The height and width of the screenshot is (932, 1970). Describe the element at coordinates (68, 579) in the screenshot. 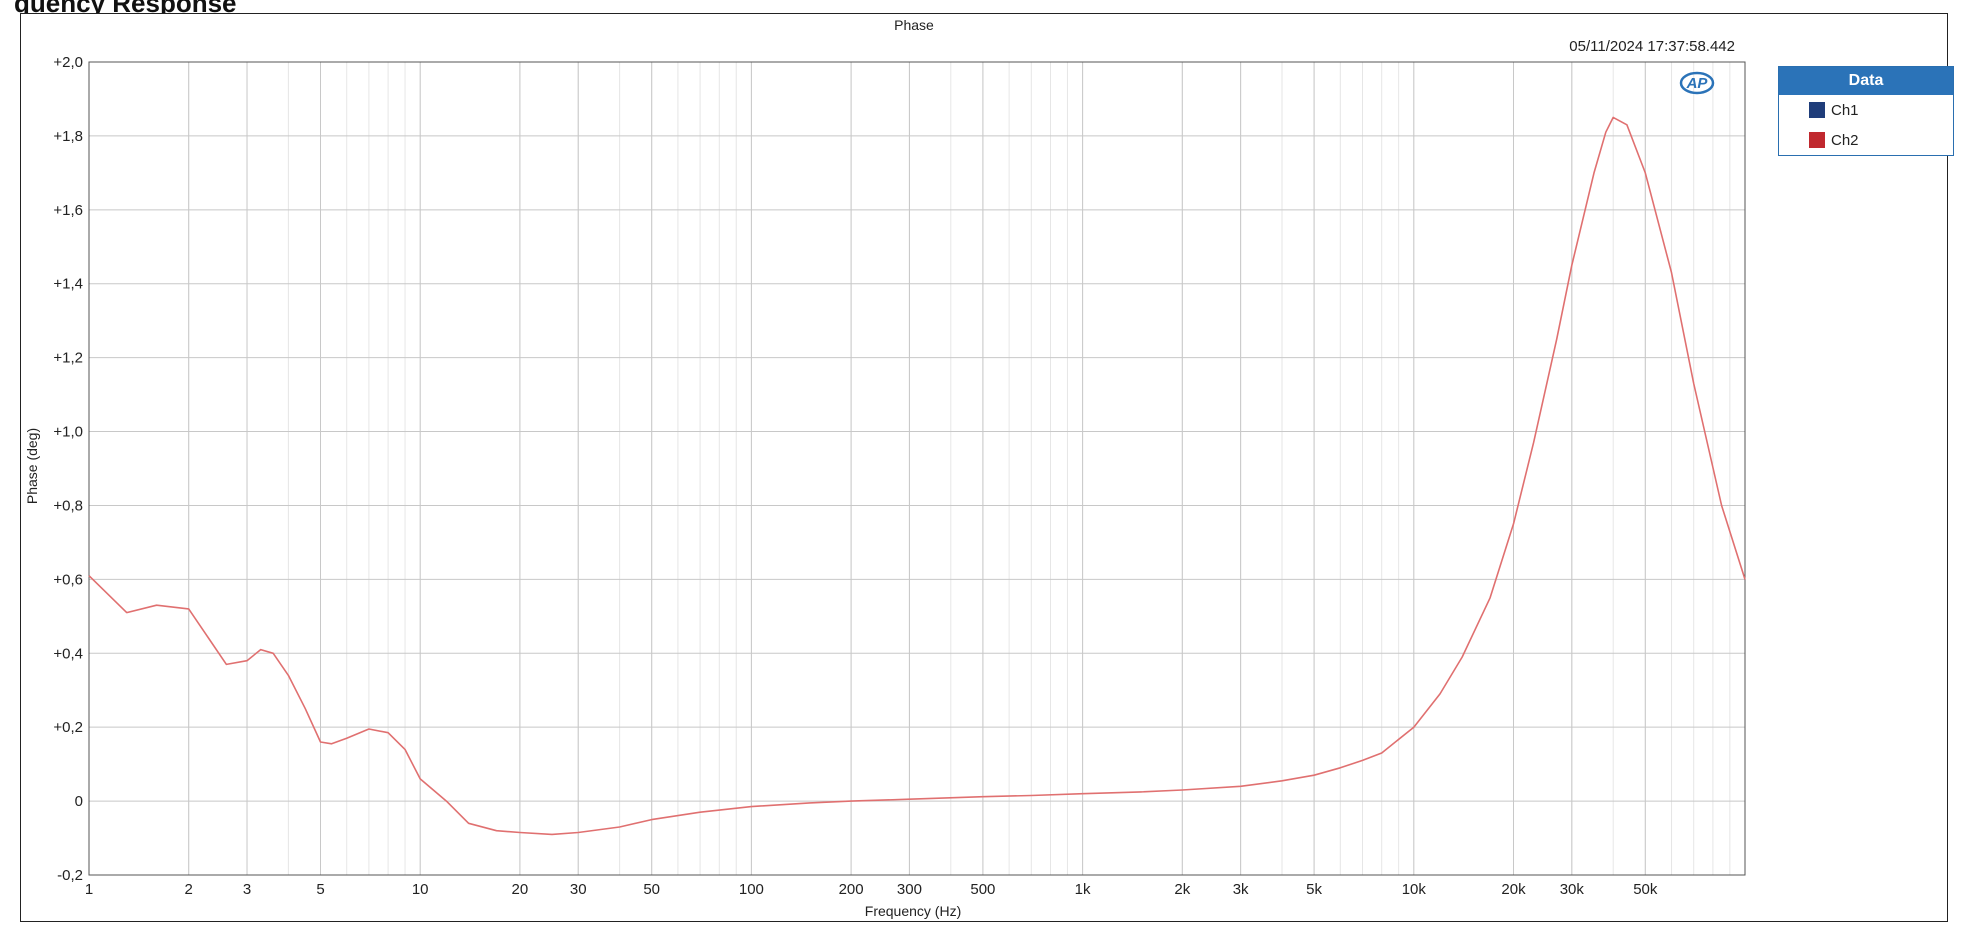

I see `y-tick-label: +0,6` at that location.